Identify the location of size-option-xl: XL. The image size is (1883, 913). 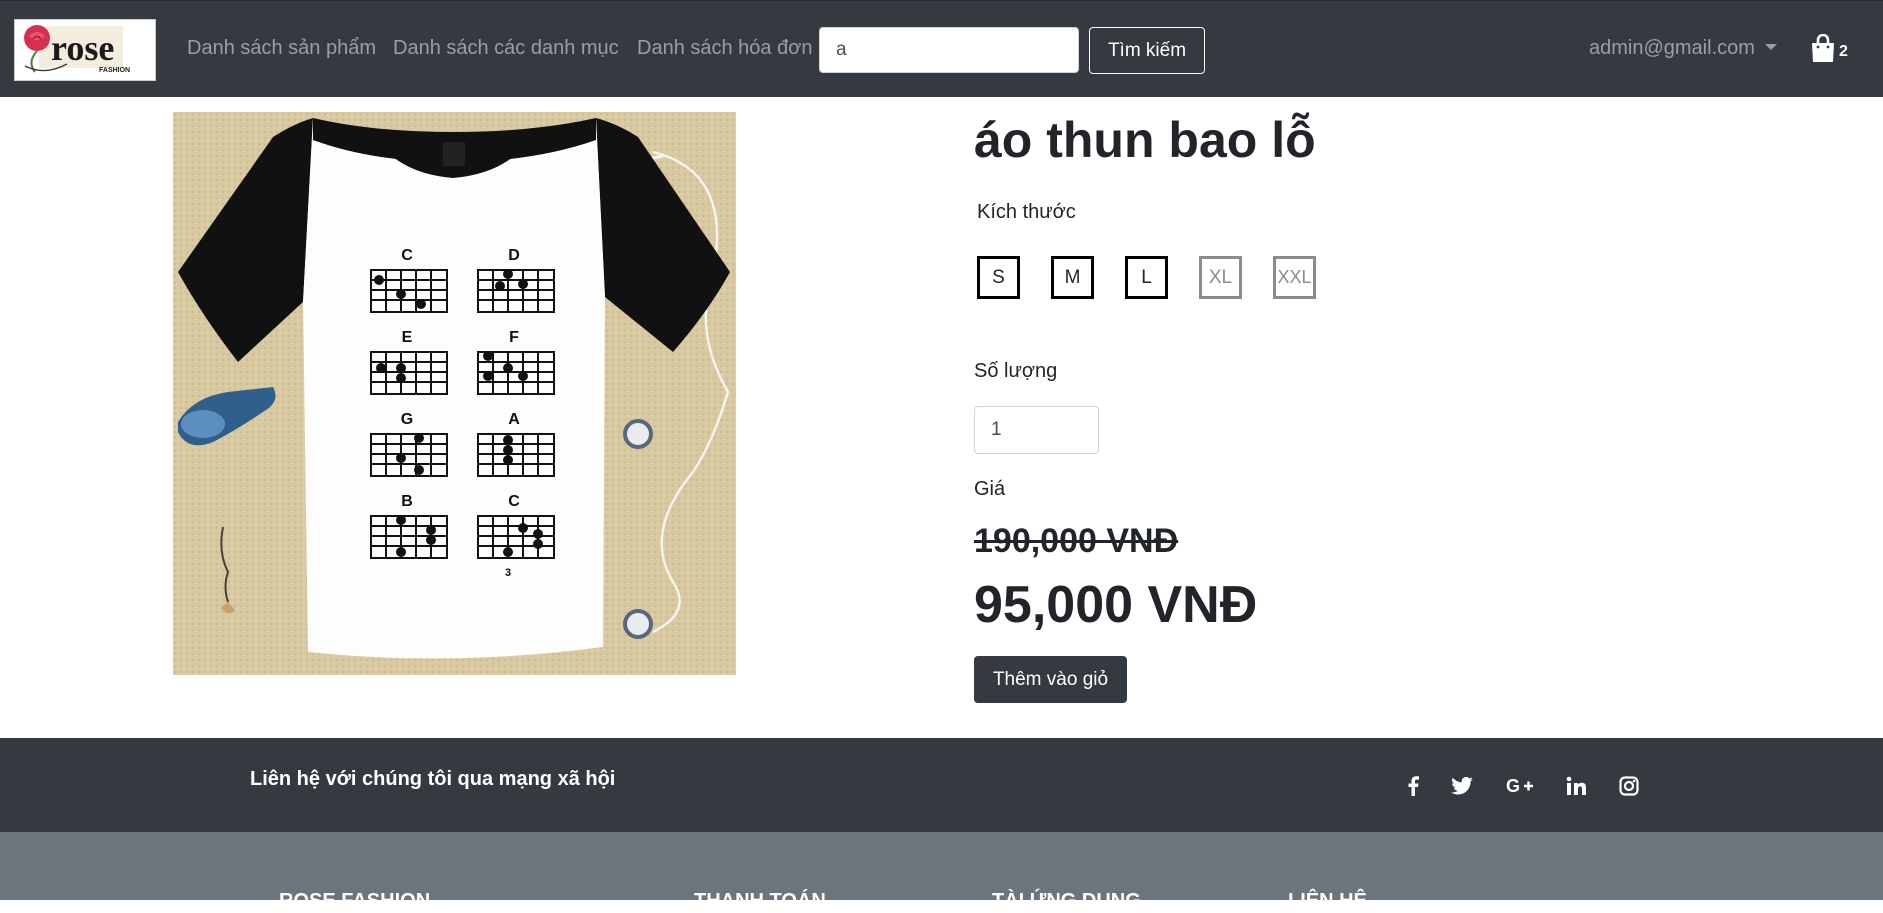
(1220, 277).